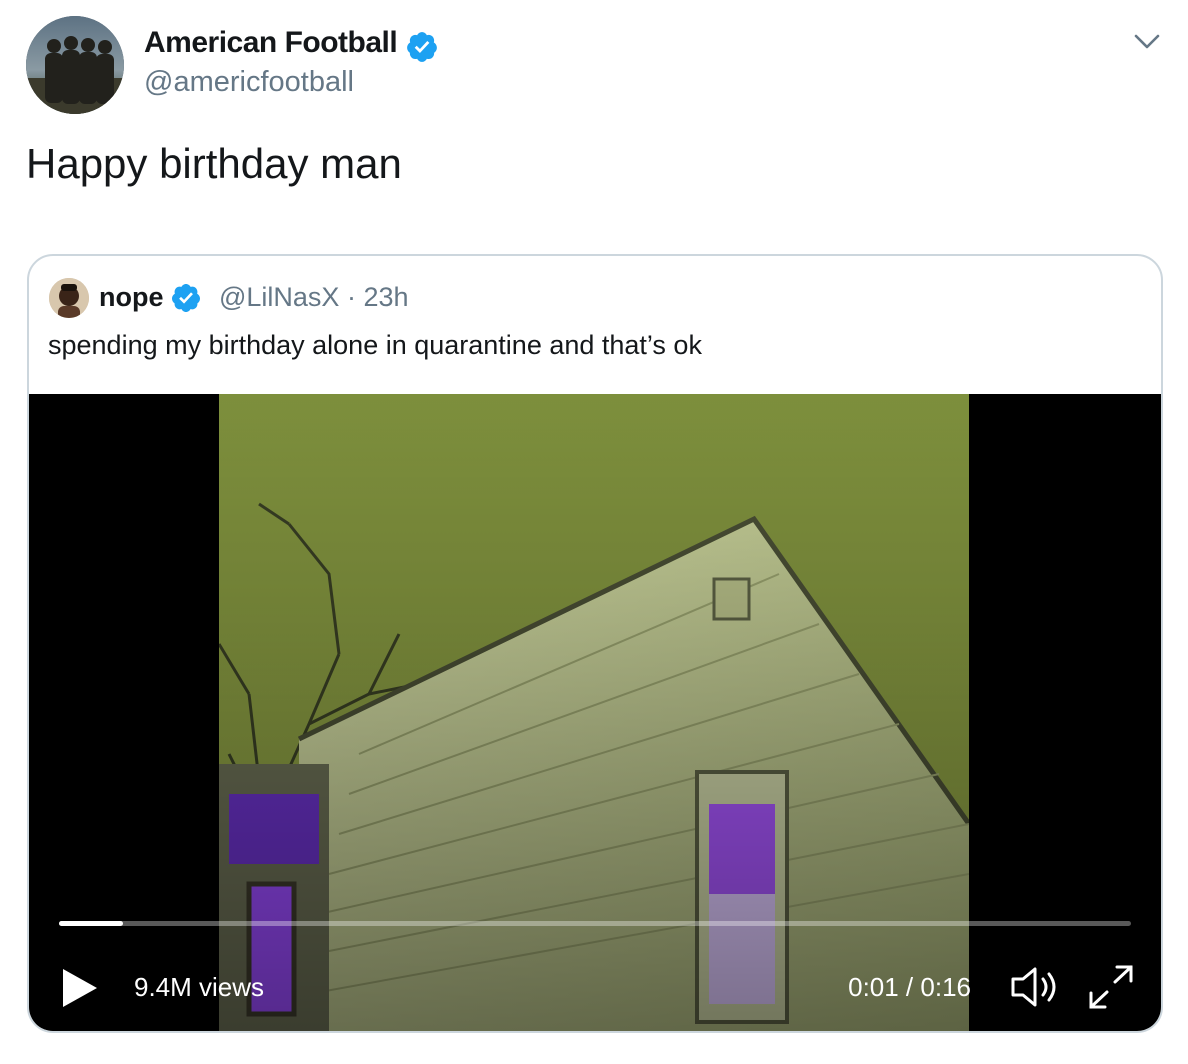  I want to click on video-progress-fill, so click(91, 923).